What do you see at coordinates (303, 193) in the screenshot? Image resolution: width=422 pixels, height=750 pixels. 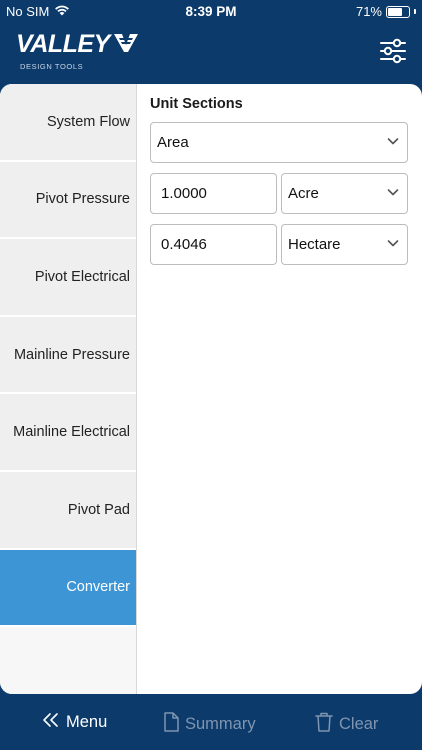 I see `unit-text: Acre` at bounding box center [303, 193].